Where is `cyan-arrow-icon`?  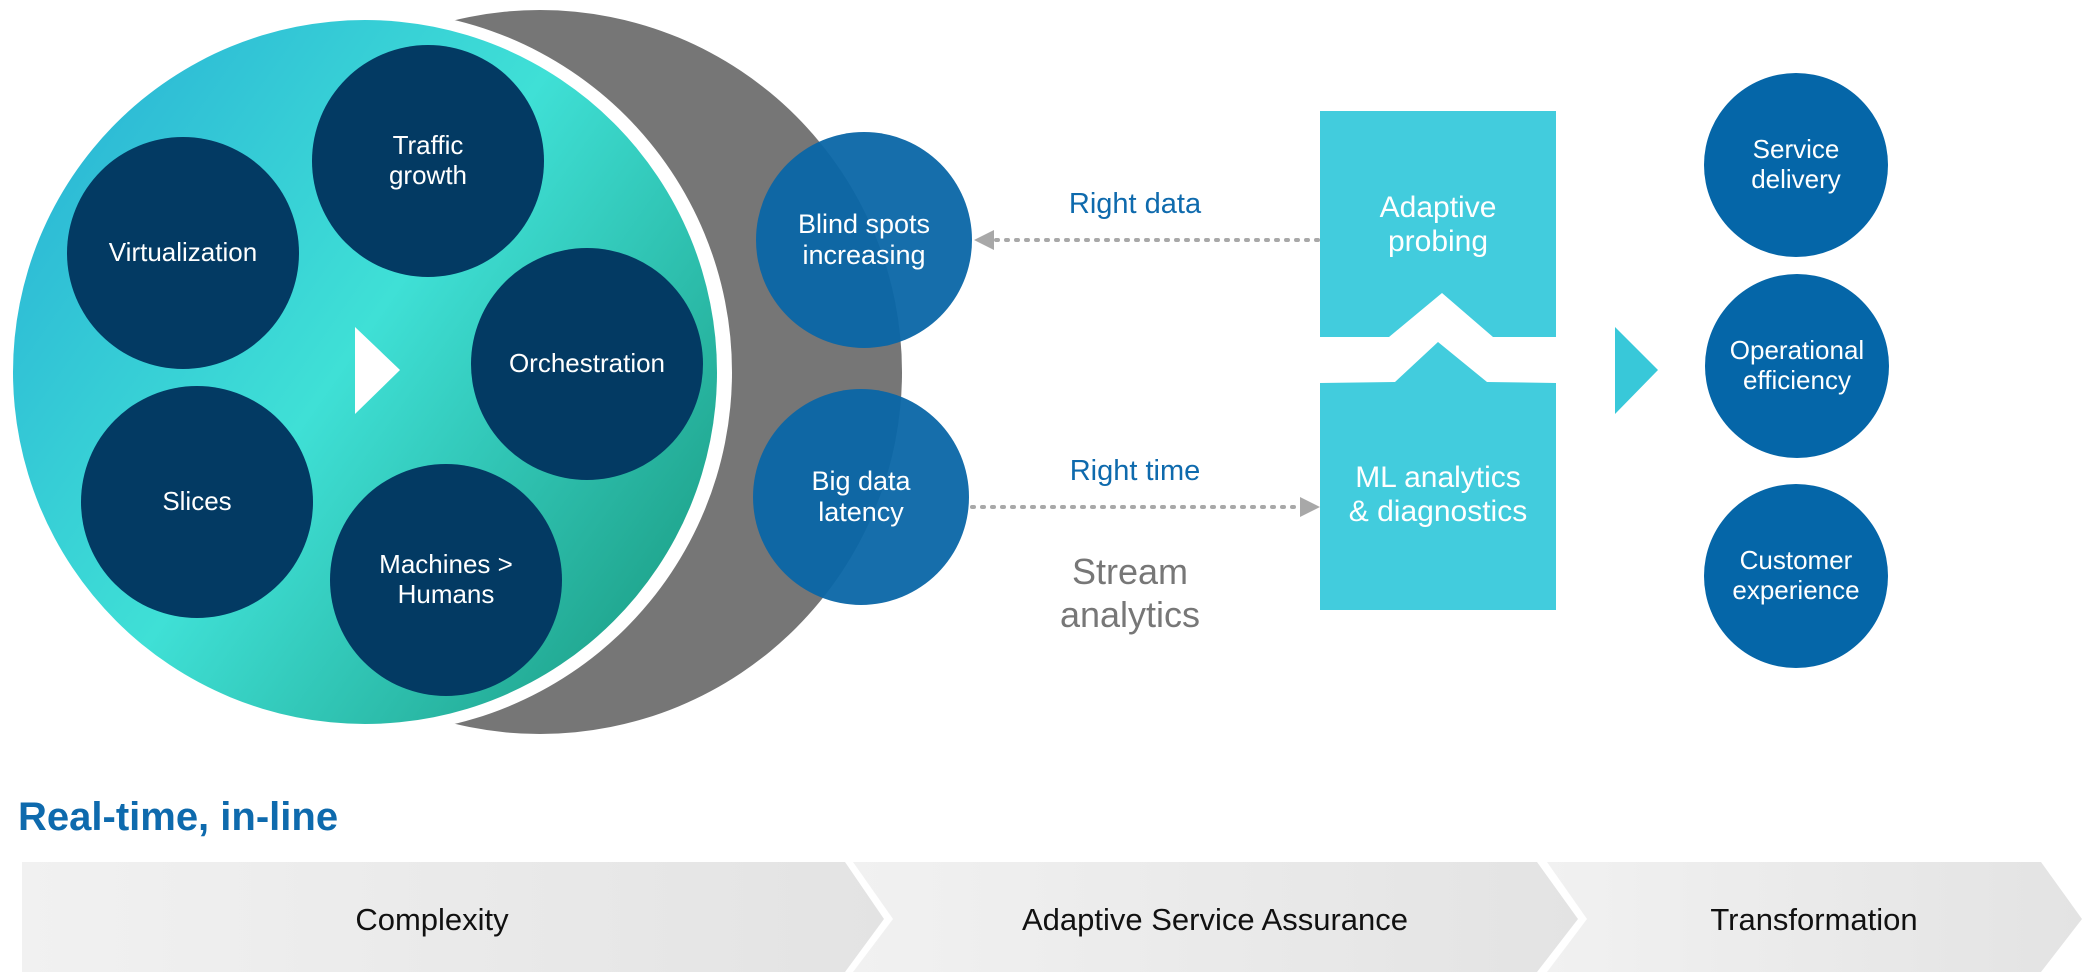
cyan-arrow-icon is located at coordinates (1636, 370).